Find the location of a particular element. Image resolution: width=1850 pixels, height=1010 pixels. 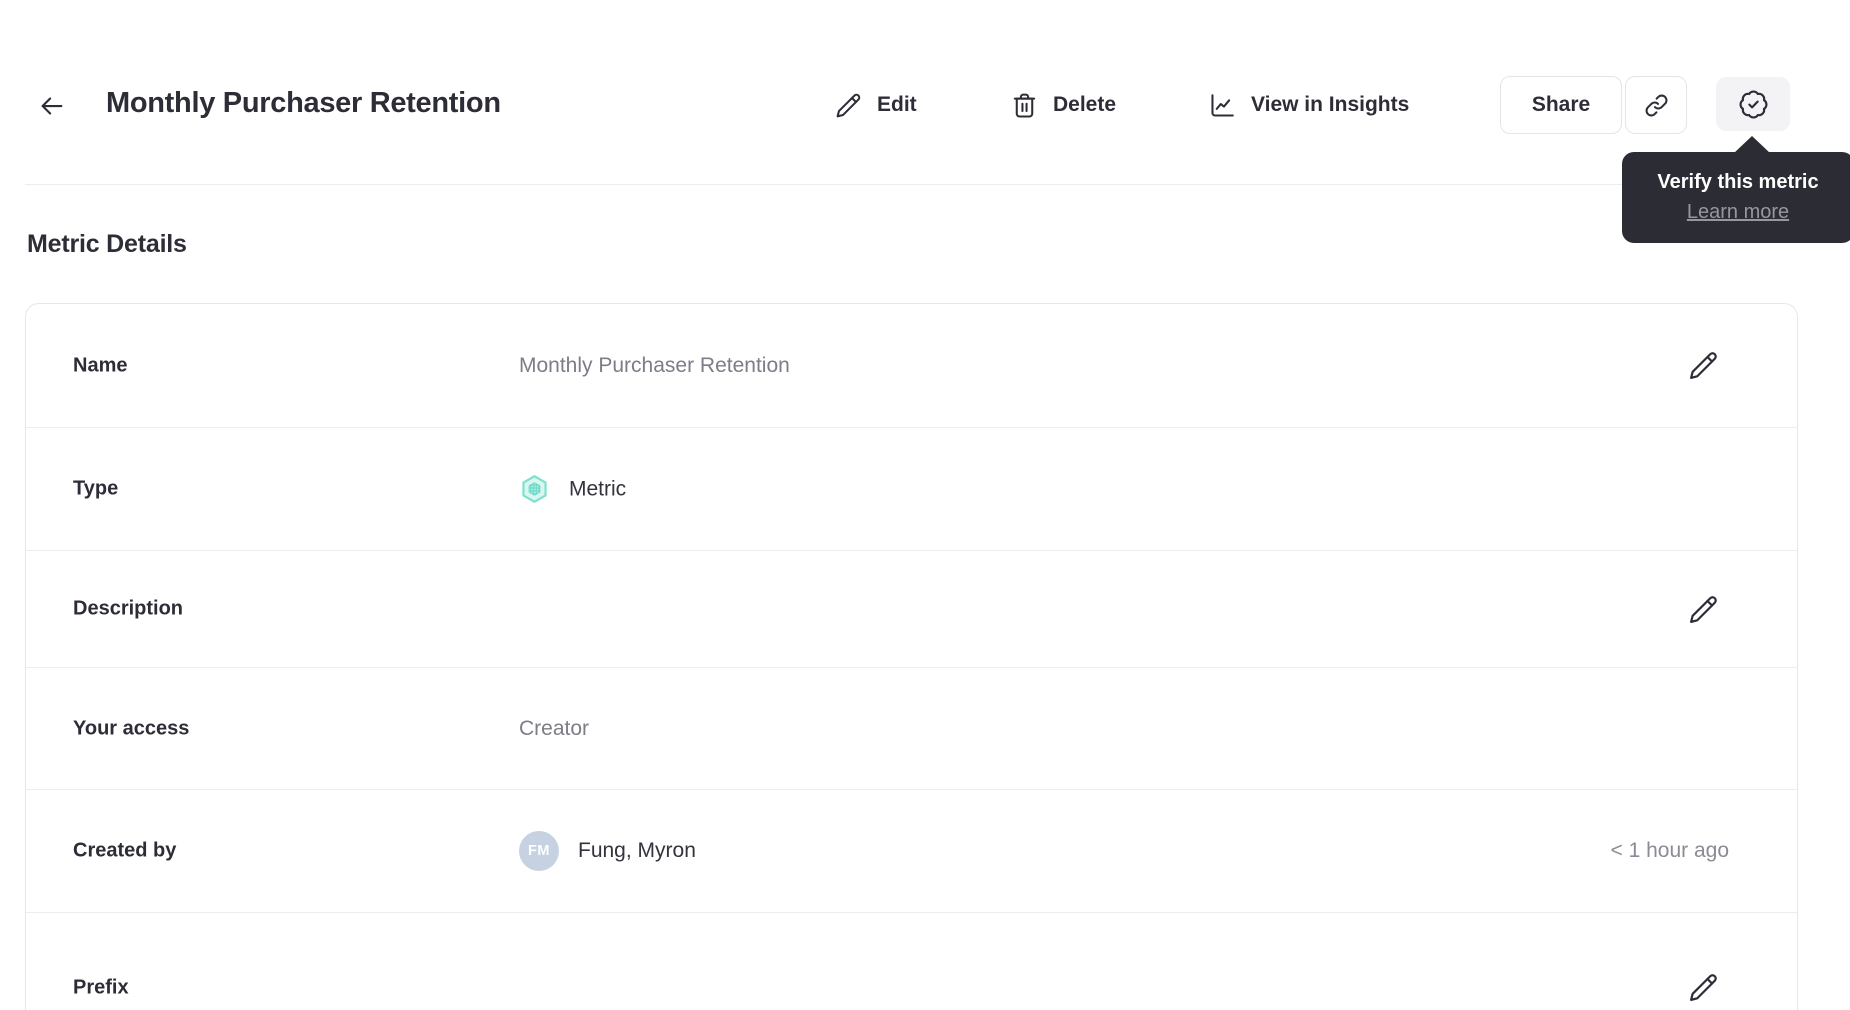

detail-row-type: Type Metric is located at coordinates (911, 489).